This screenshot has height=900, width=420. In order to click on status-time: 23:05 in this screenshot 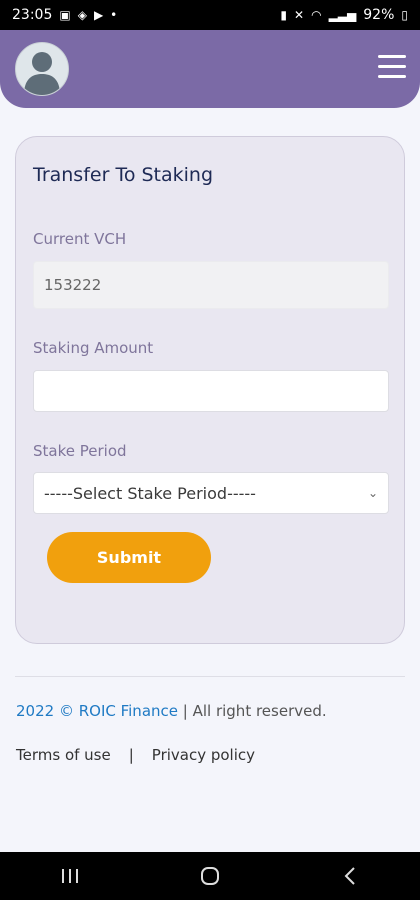, I will do `click(32, 15)`.